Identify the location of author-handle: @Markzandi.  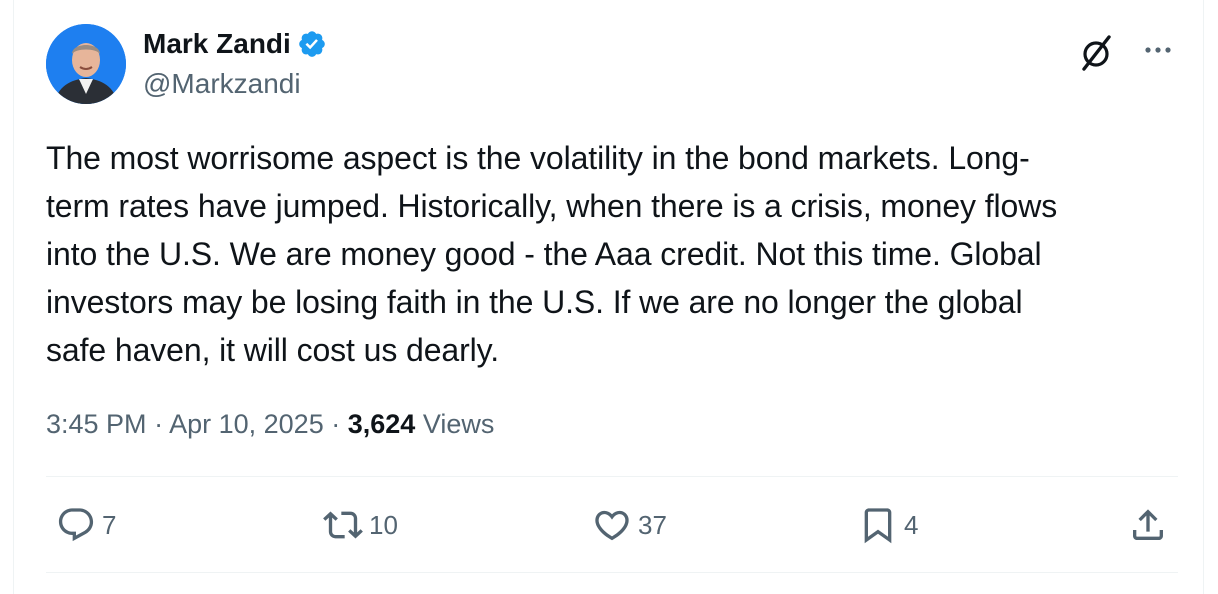
(235, 84).